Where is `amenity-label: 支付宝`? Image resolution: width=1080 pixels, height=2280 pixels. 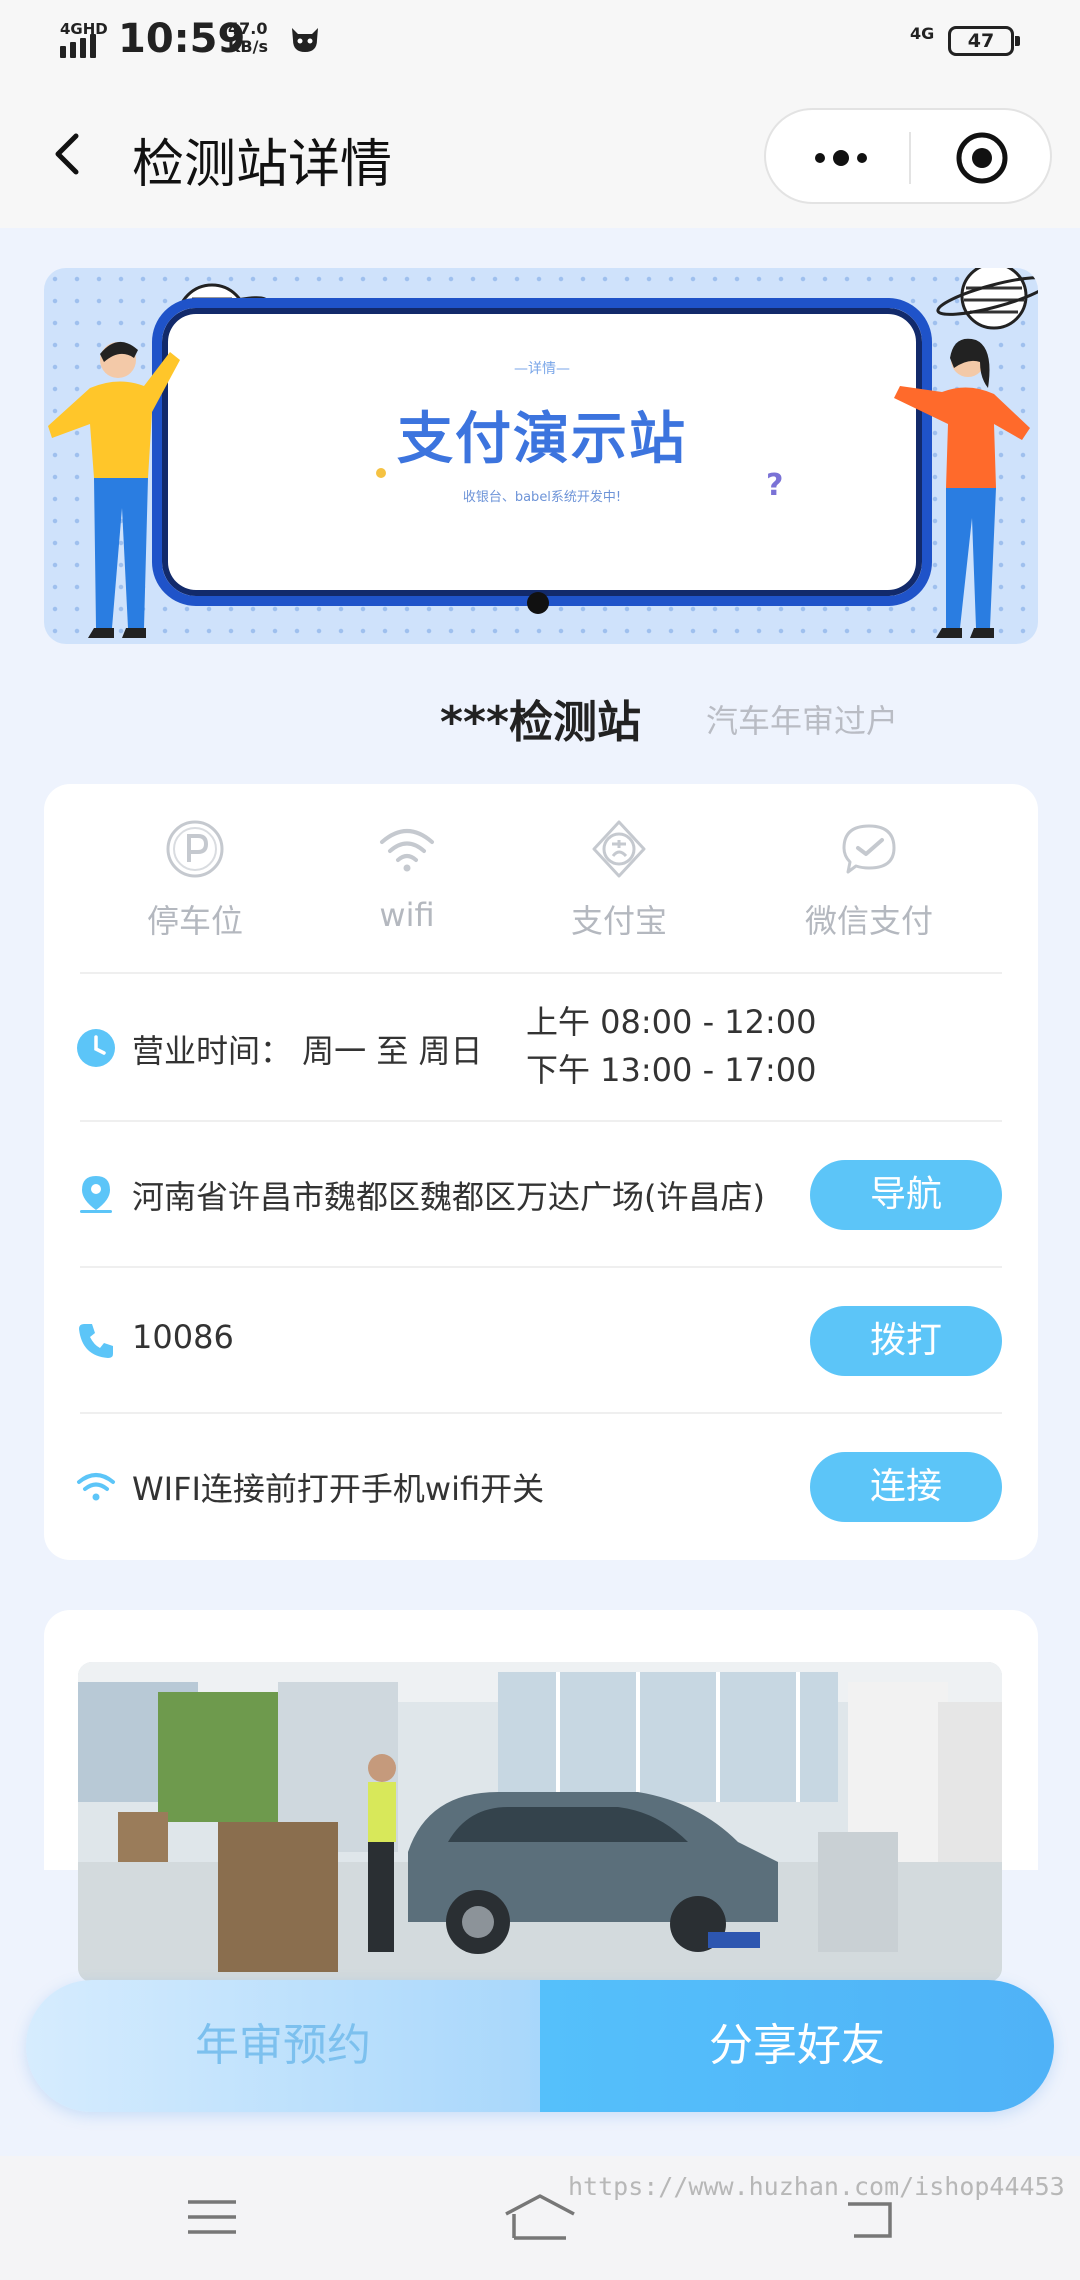
amenity-label: 支付宝 is located at coordinates (618, 921).